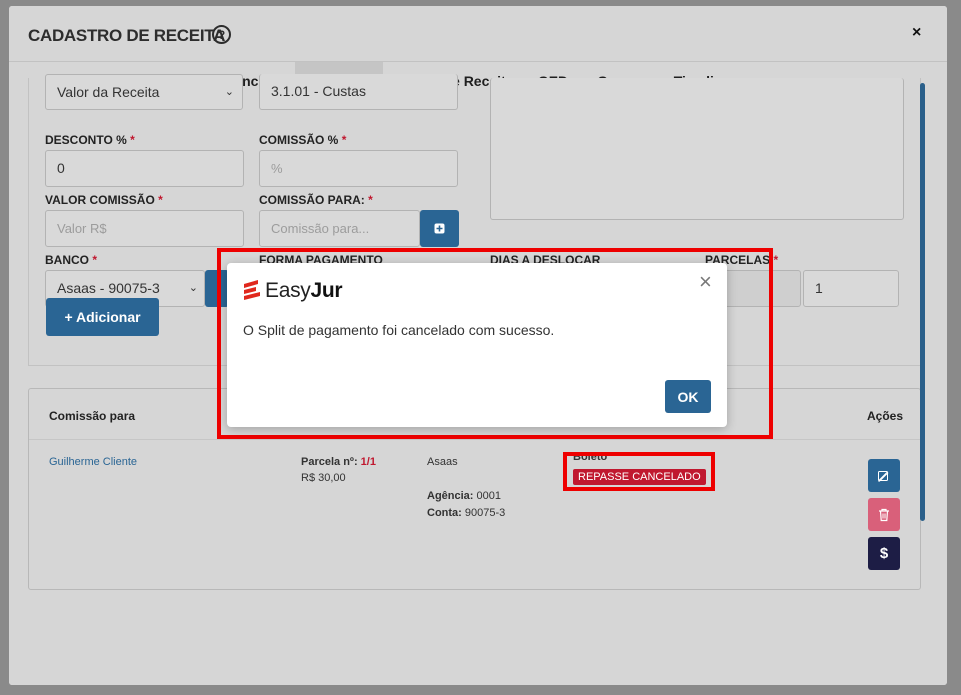  Describe the element at coordinates (93, 462) in the screenshot. I see `cliente-link: Guilherme Cliente` at that location.